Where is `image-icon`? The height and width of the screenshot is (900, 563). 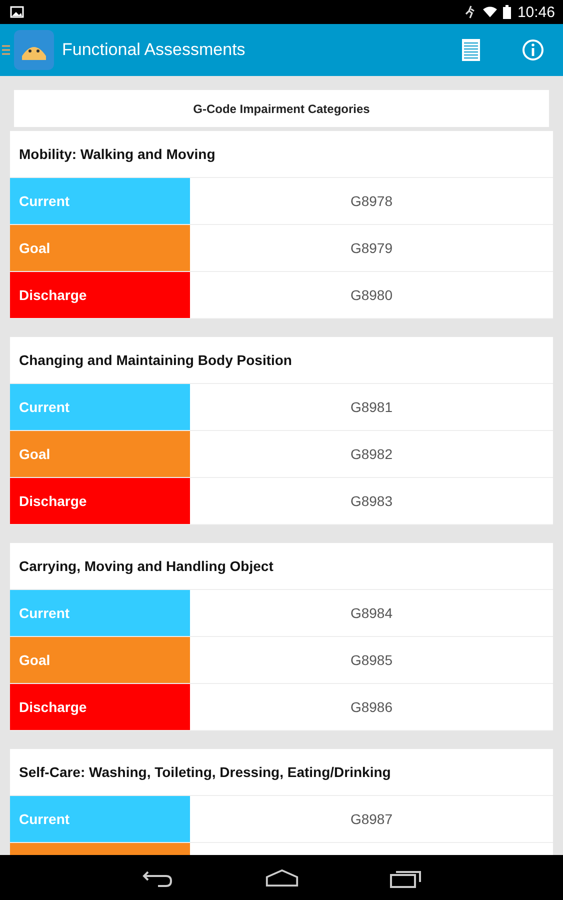
image-icon is located at coordinates (17, 12).